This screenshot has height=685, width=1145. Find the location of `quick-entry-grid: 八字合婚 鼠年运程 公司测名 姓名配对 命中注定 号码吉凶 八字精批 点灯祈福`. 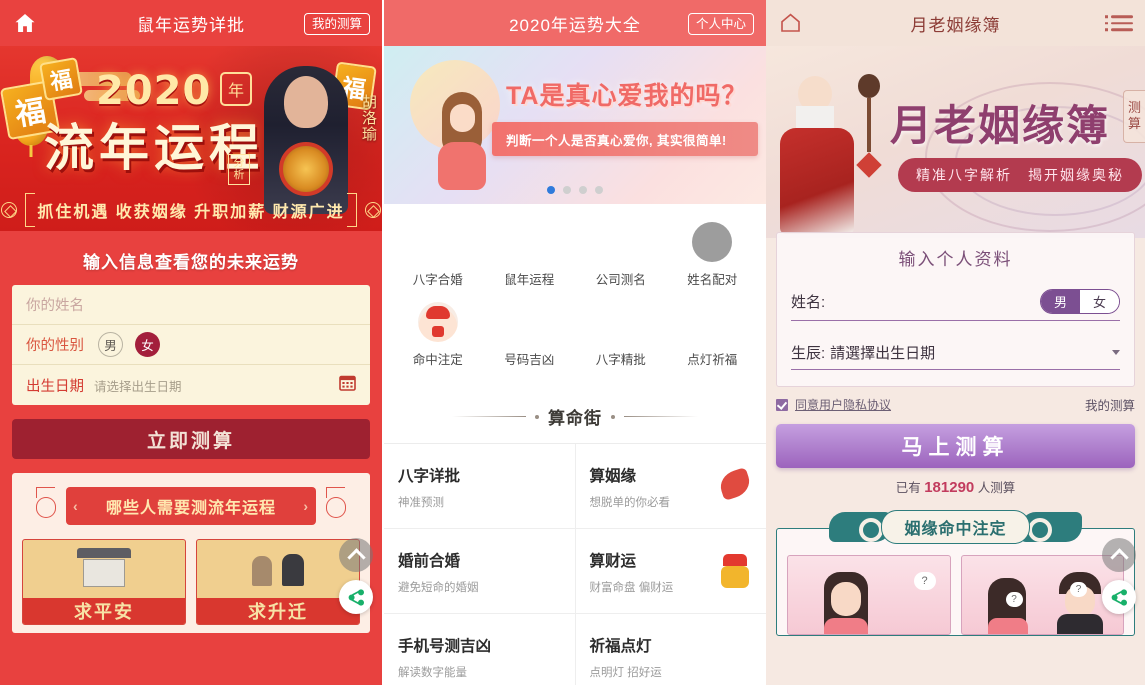

quick-entry-grid: 八字合婚 鼠年运程 公司测名 姓名配对 命中注定 号码吉凶 八字精批 点灯祈福 is located at coordinates (575, 296).